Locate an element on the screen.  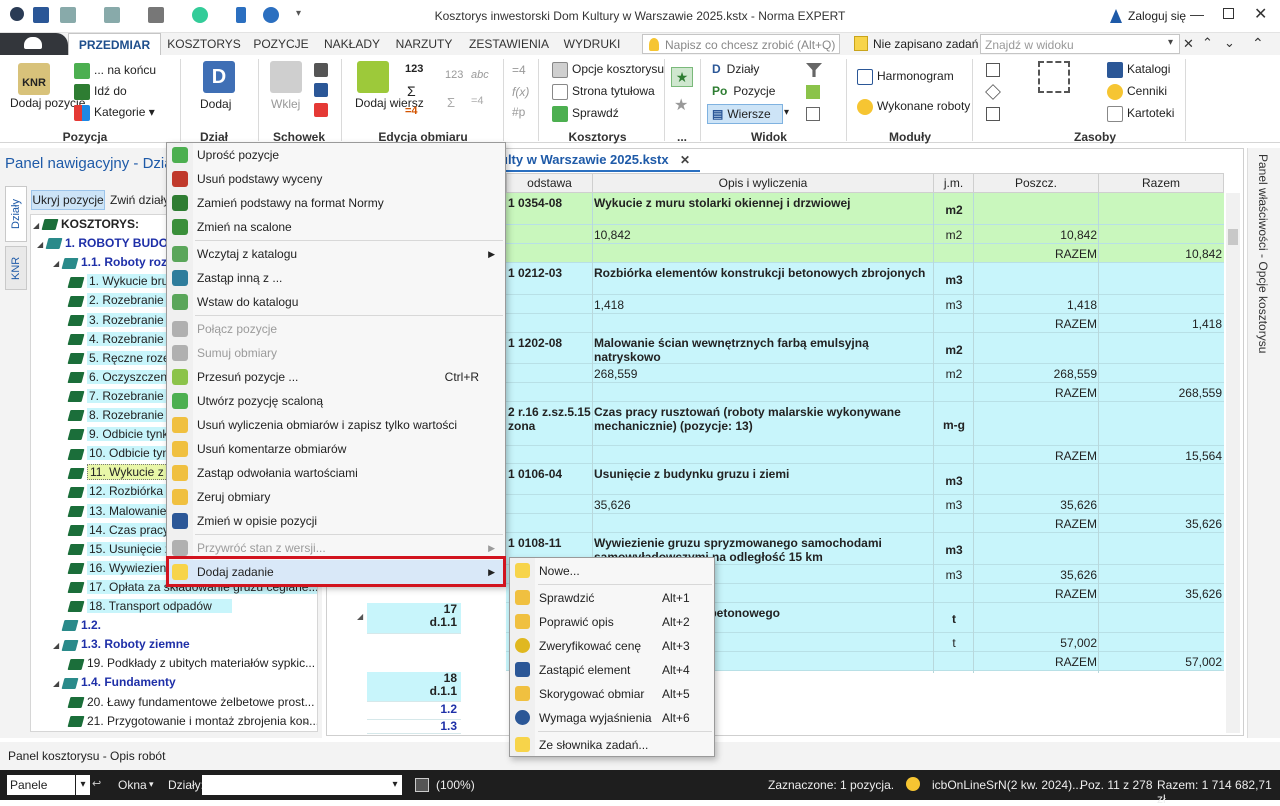
menu-item-utworz-pozycje-scalona: Utwórz pozycję scaloną is located at coordinates (336, 401).